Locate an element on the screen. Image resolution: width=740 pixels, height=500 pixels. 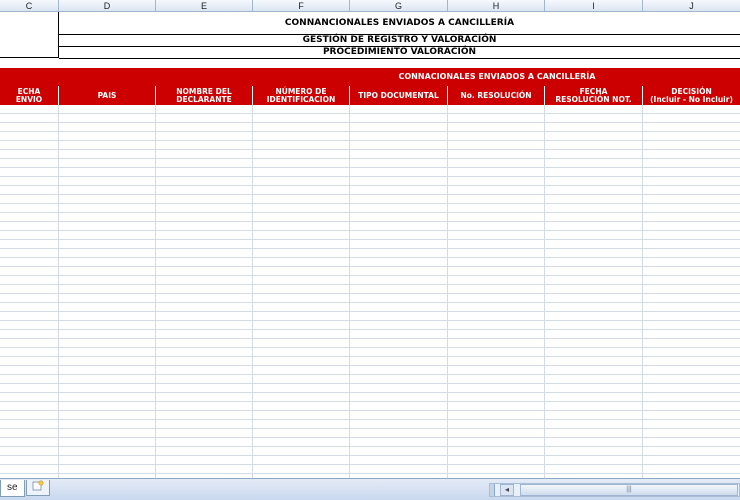
red-banner: CONNACIONALES ENVIADOS A CANCILLERÍA is located at coordinates (370, 77).